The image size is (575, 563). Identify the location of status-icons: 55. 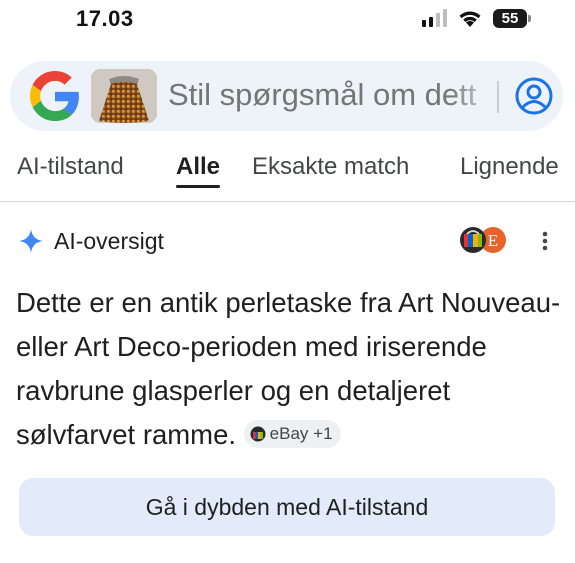
(476, 18).